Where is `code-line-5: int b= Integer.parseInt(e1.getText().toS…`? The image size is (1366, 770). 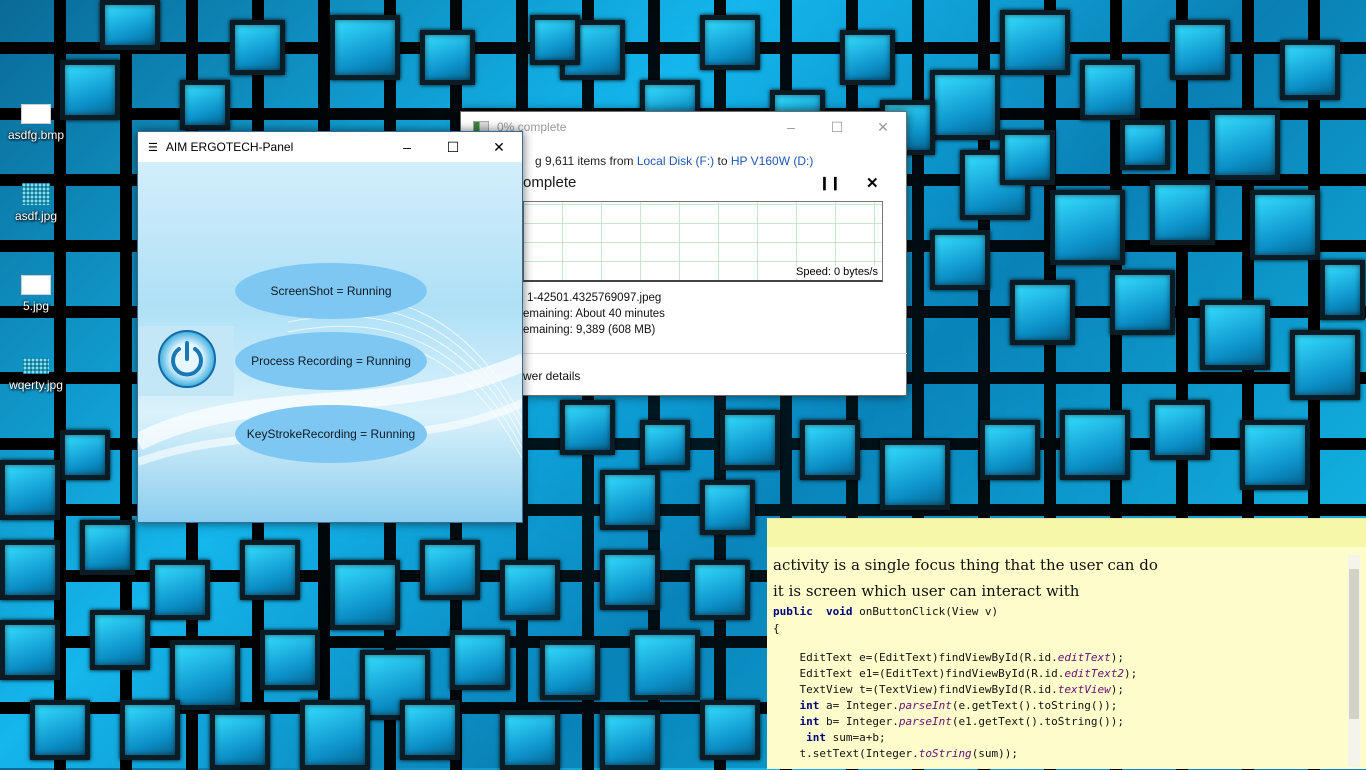
code-line-5: int b= Integer.parseInt(e1.getText().toS… is located at coordinates (948, 721).